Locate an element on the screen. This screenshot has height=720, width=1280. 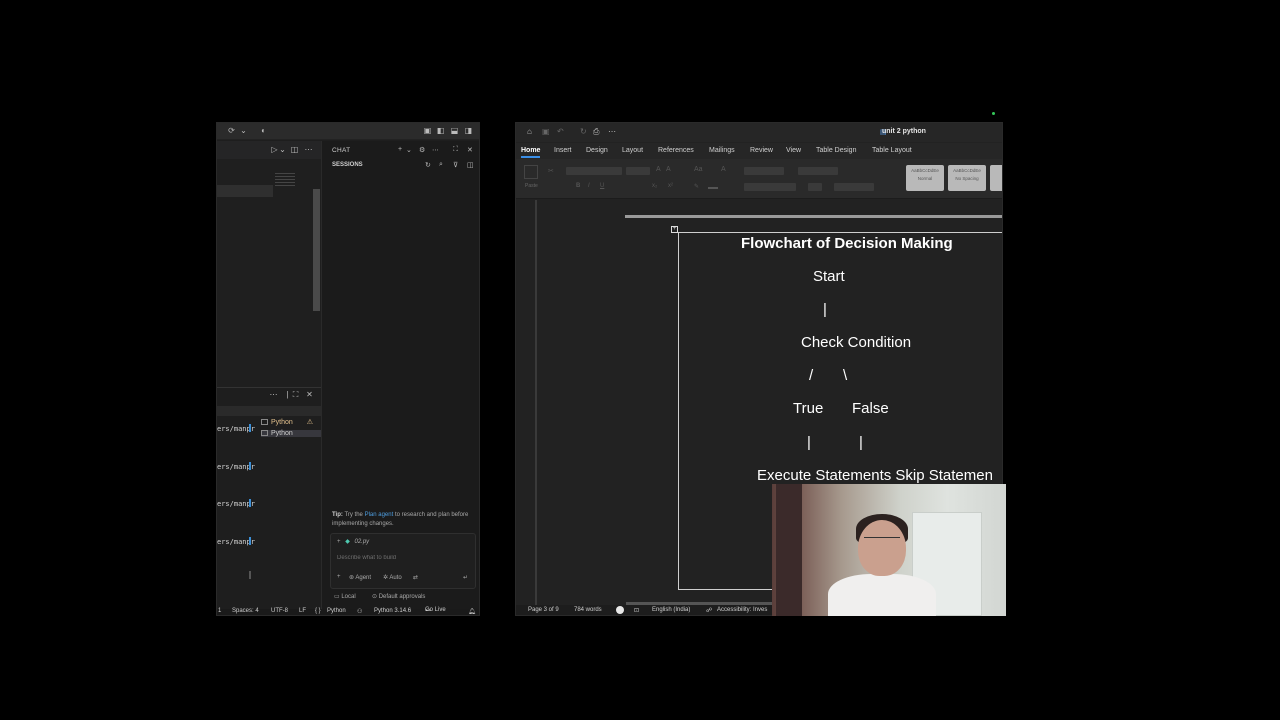
refresh-icon: ↻ is located at coordinates (428, 165).